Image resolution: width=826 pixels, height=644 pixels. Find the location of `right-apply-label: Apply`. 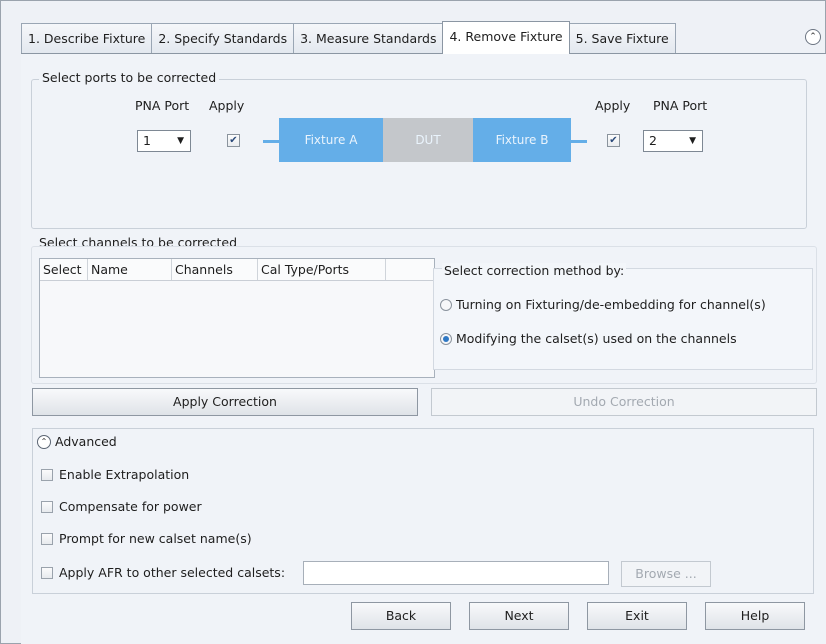

right-apply-label: Apply is located at coordinates (613, 105).